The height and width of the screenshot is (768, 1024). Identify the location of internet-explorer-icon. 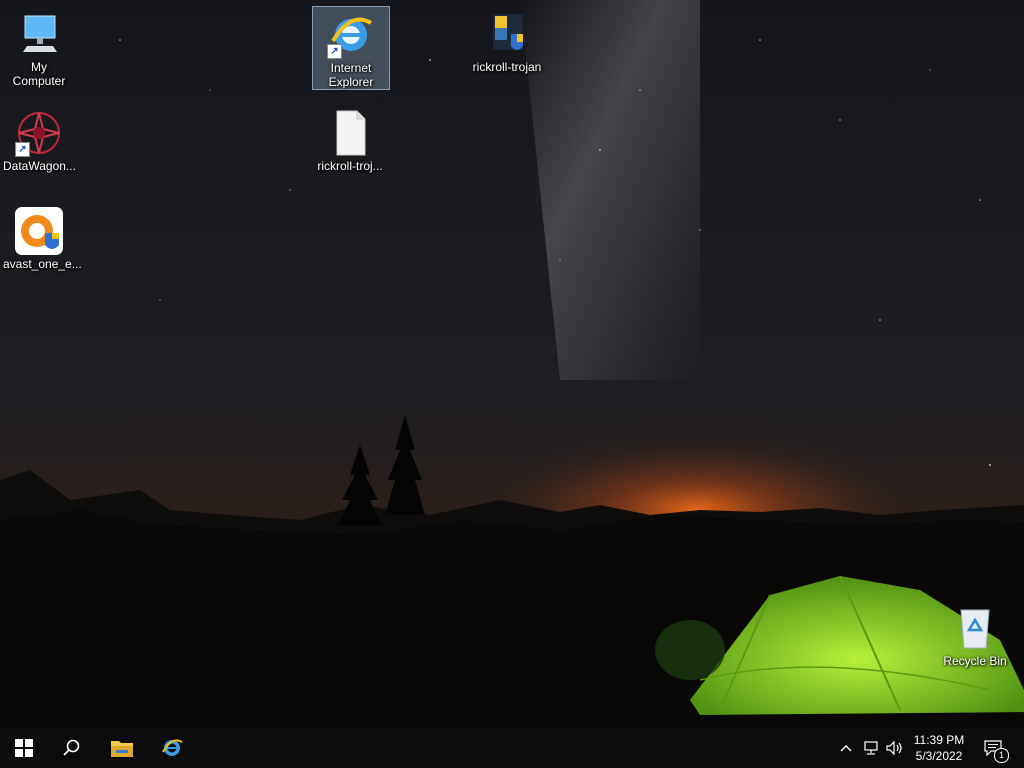
(172, 747).